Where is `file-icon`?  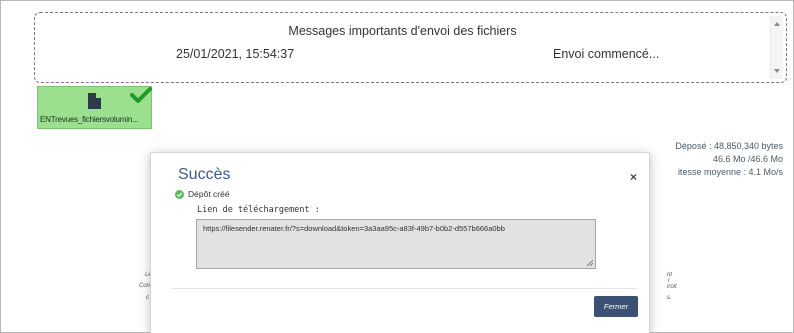 file-icon is located at coordinates (94, 101).